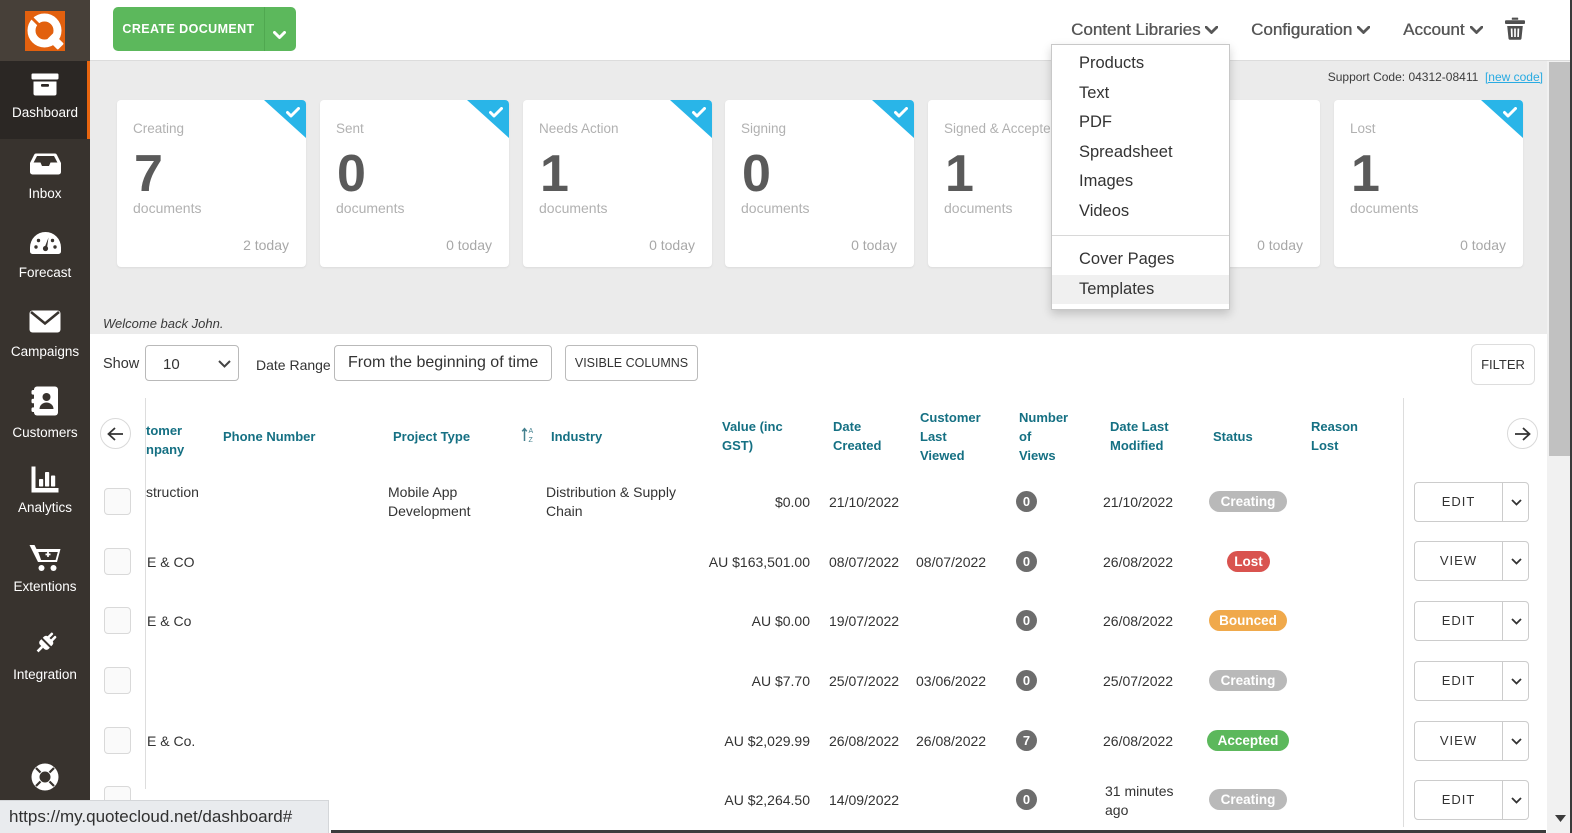 The height and width of the screenshot is (833, 1572). I want to click on svg-text: A, so click(531, 431).